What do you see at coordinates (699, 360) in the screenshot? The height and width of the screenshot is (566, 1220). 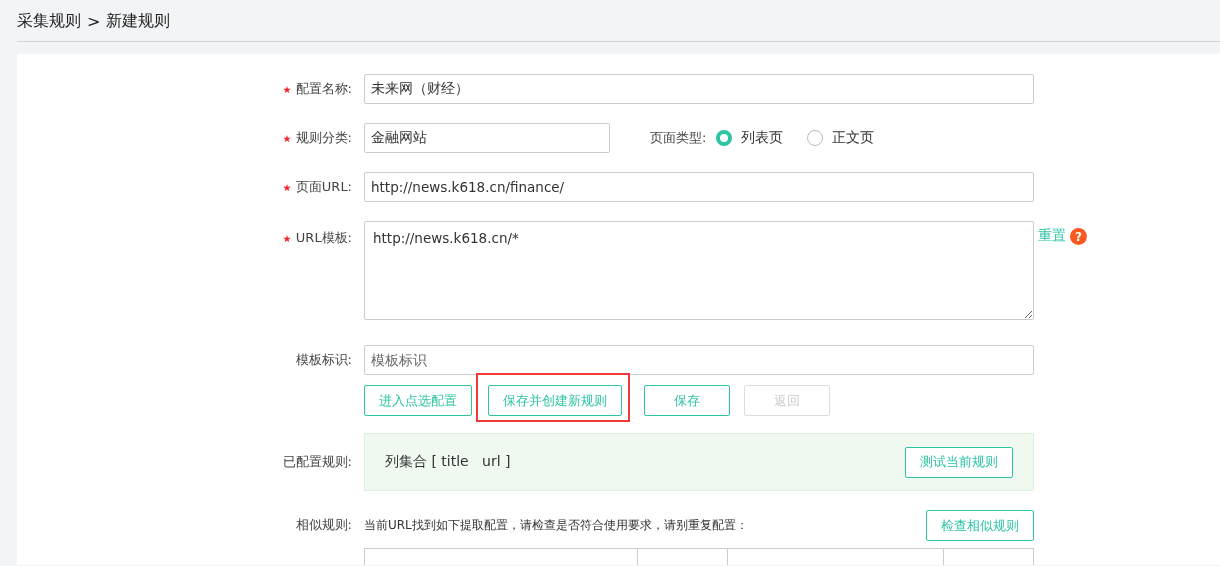 I see `input-field: 模板标识` at bounding box center [699, 360].